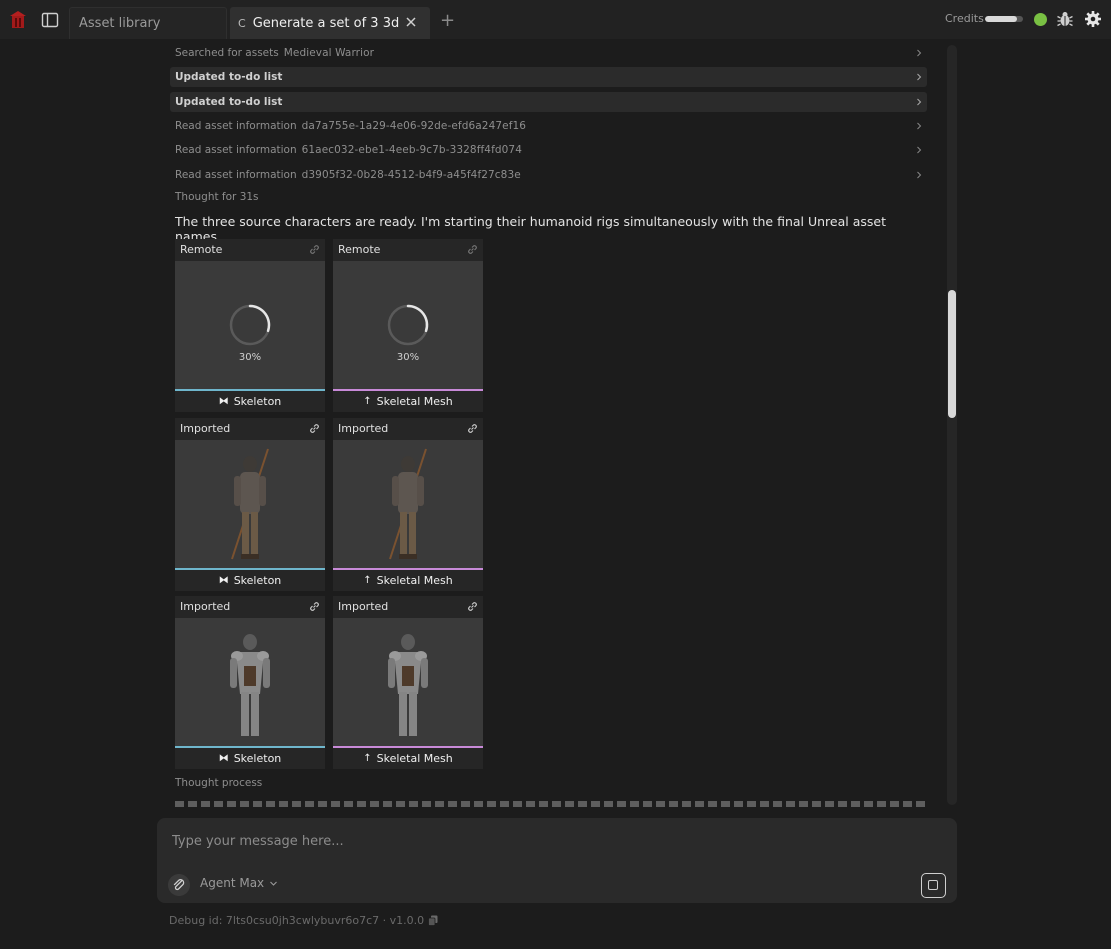  Describe the element at coordinates (414, 126) in the screenshot. I see `activity-value: da7a755e-1a29-4e06-92de-efd6a247ef16` at that location.